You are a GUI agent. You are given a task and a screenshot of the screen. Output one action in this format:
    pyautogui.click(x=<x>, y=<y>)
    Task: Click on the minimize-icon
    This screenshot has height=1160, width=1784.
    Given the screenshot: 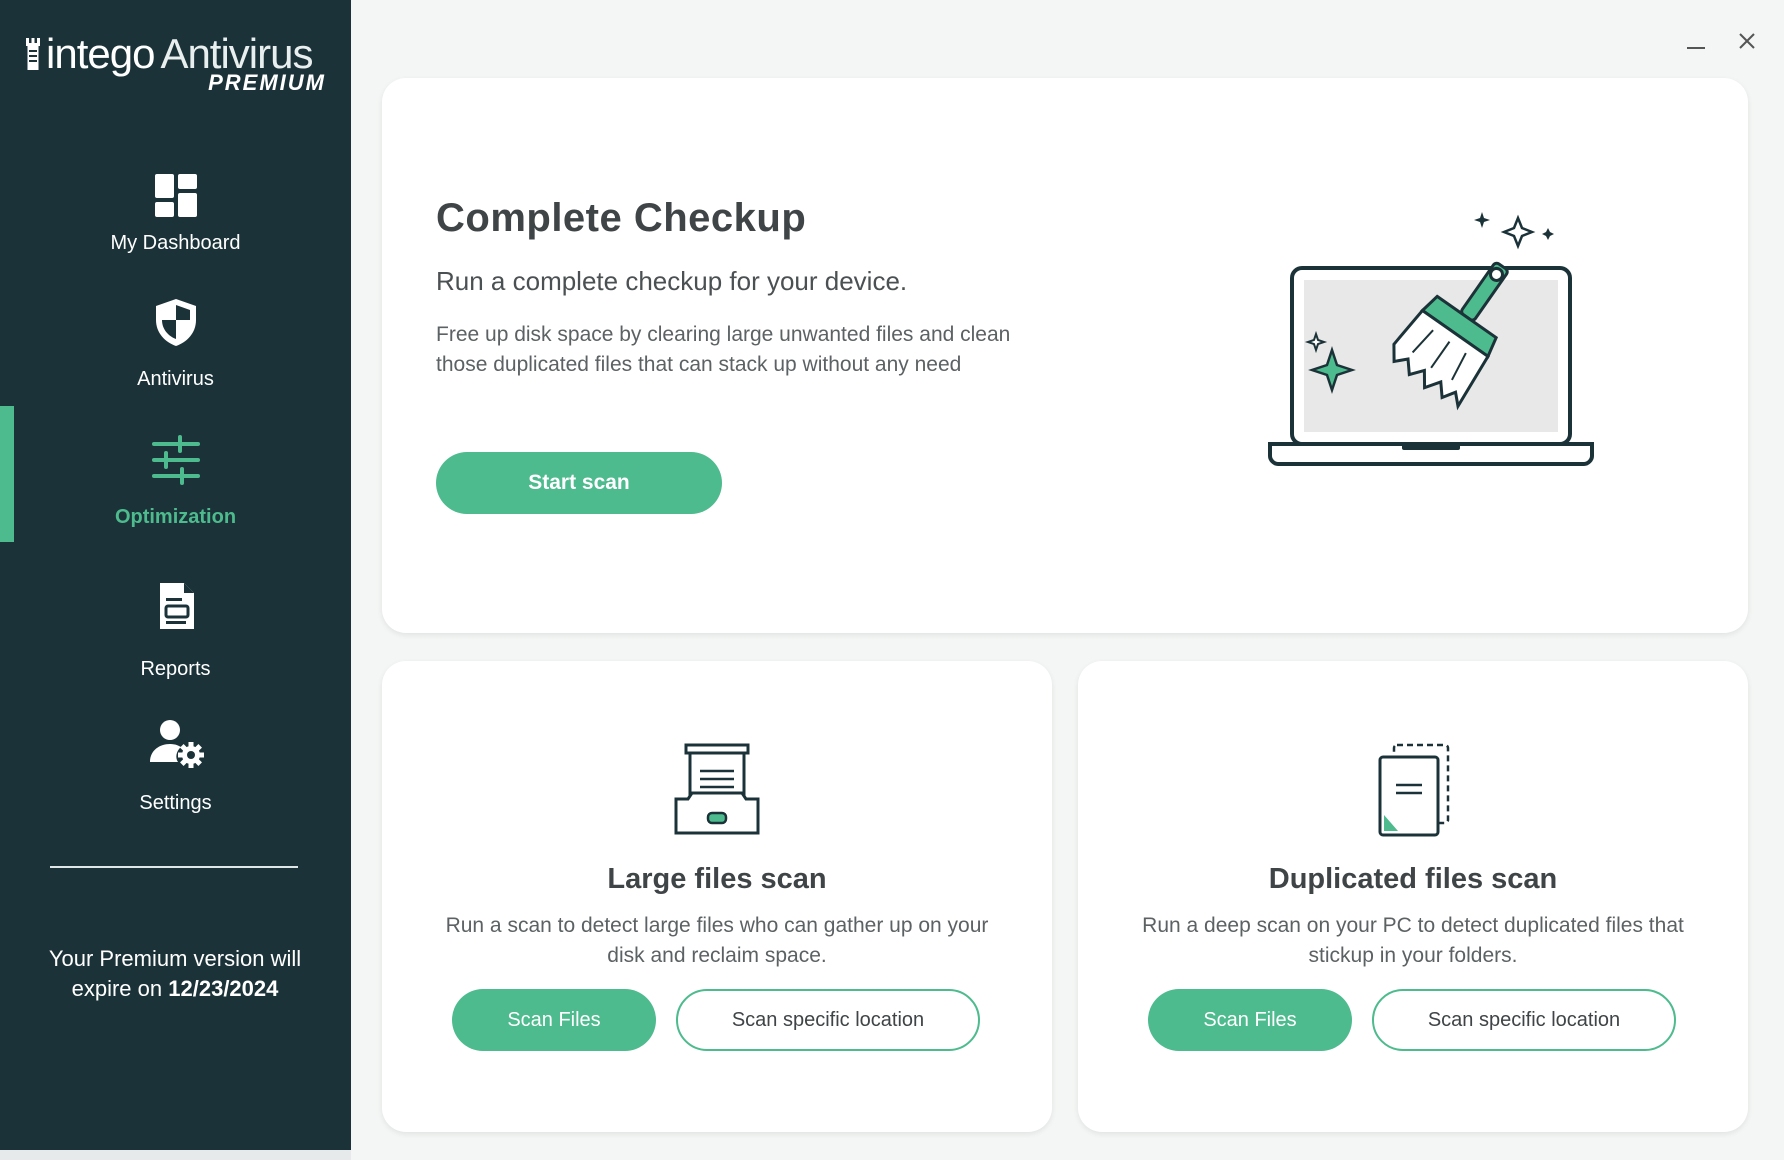 What is the action you would take?
    pyautogui.click(x=1695, y=43)
    